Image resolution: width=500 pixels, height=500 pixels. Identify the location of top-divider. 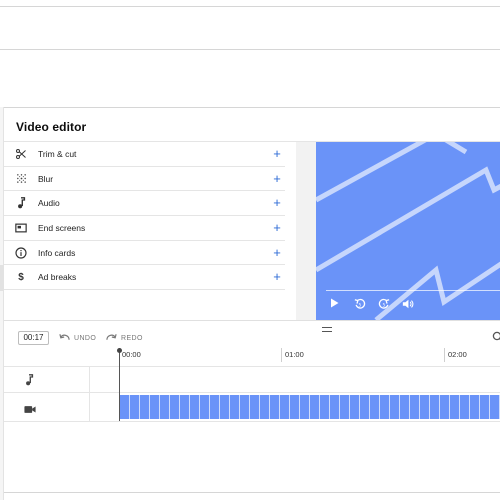
(250, 6).